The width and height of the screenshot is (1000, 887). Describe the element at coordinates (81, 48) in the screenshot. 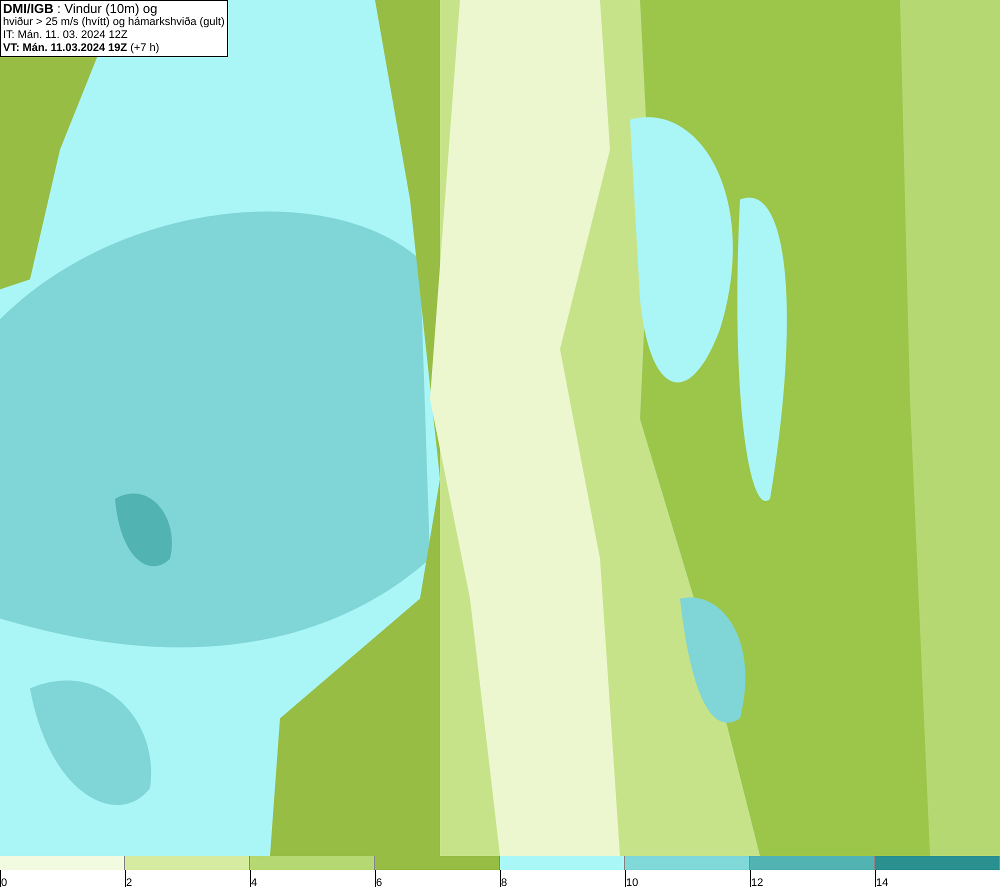

I see `info-text: VT: Mán. 11.03.2024 19Z (+7 h)` at that location.